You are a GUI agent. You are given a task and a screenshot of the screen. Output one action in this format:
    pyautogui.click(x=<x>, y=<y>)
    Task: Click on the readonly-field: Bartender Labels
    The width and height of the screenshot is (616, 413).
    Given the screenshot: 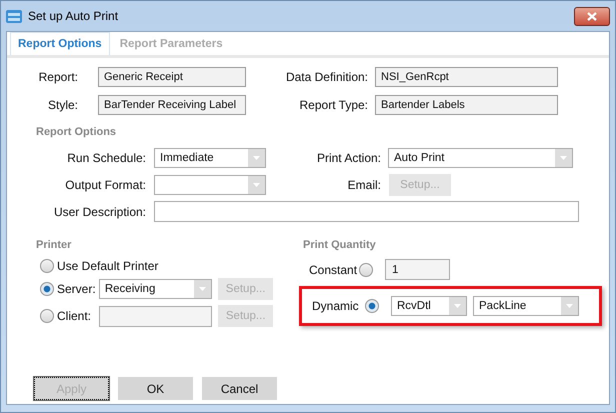 What is the action you would take?
    pyautogui.click(x=466, y=105)
    